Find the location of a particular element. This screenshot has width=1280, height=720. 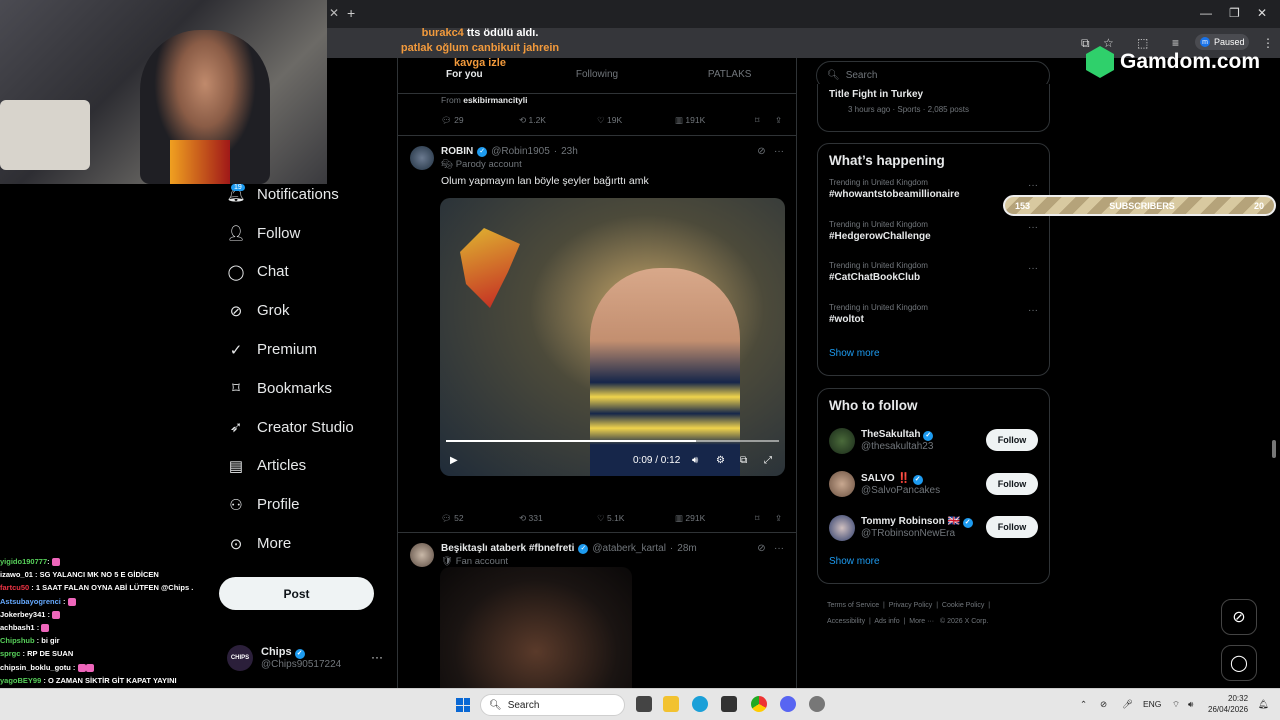

footer-link: More ··· is located at coordinates (921, 621).